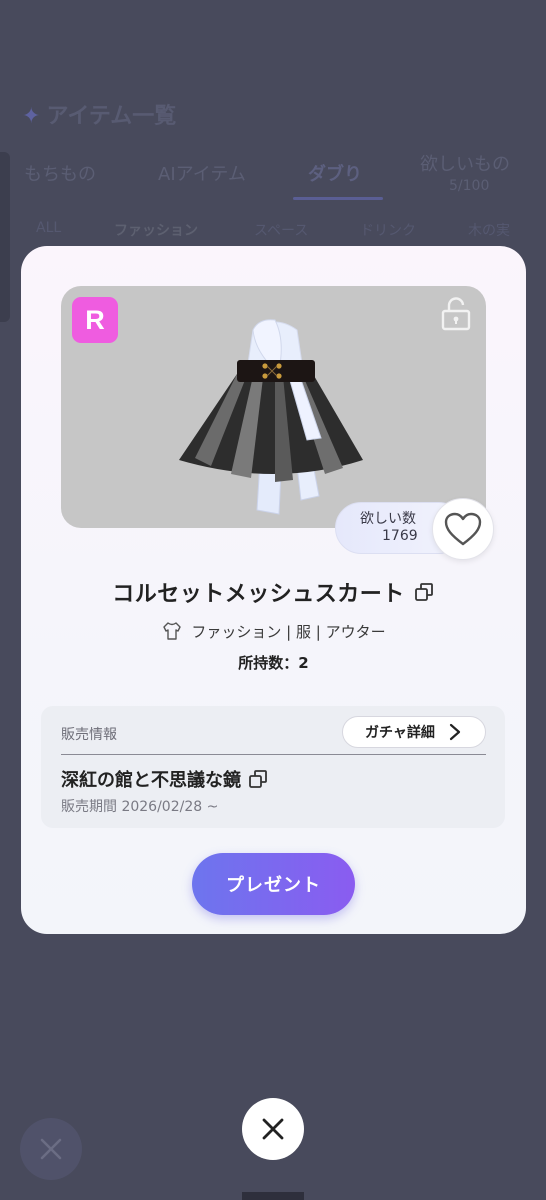 The image size is (546, 1200). I want to click on sparkle-icon: ✦, so click(31, 116).